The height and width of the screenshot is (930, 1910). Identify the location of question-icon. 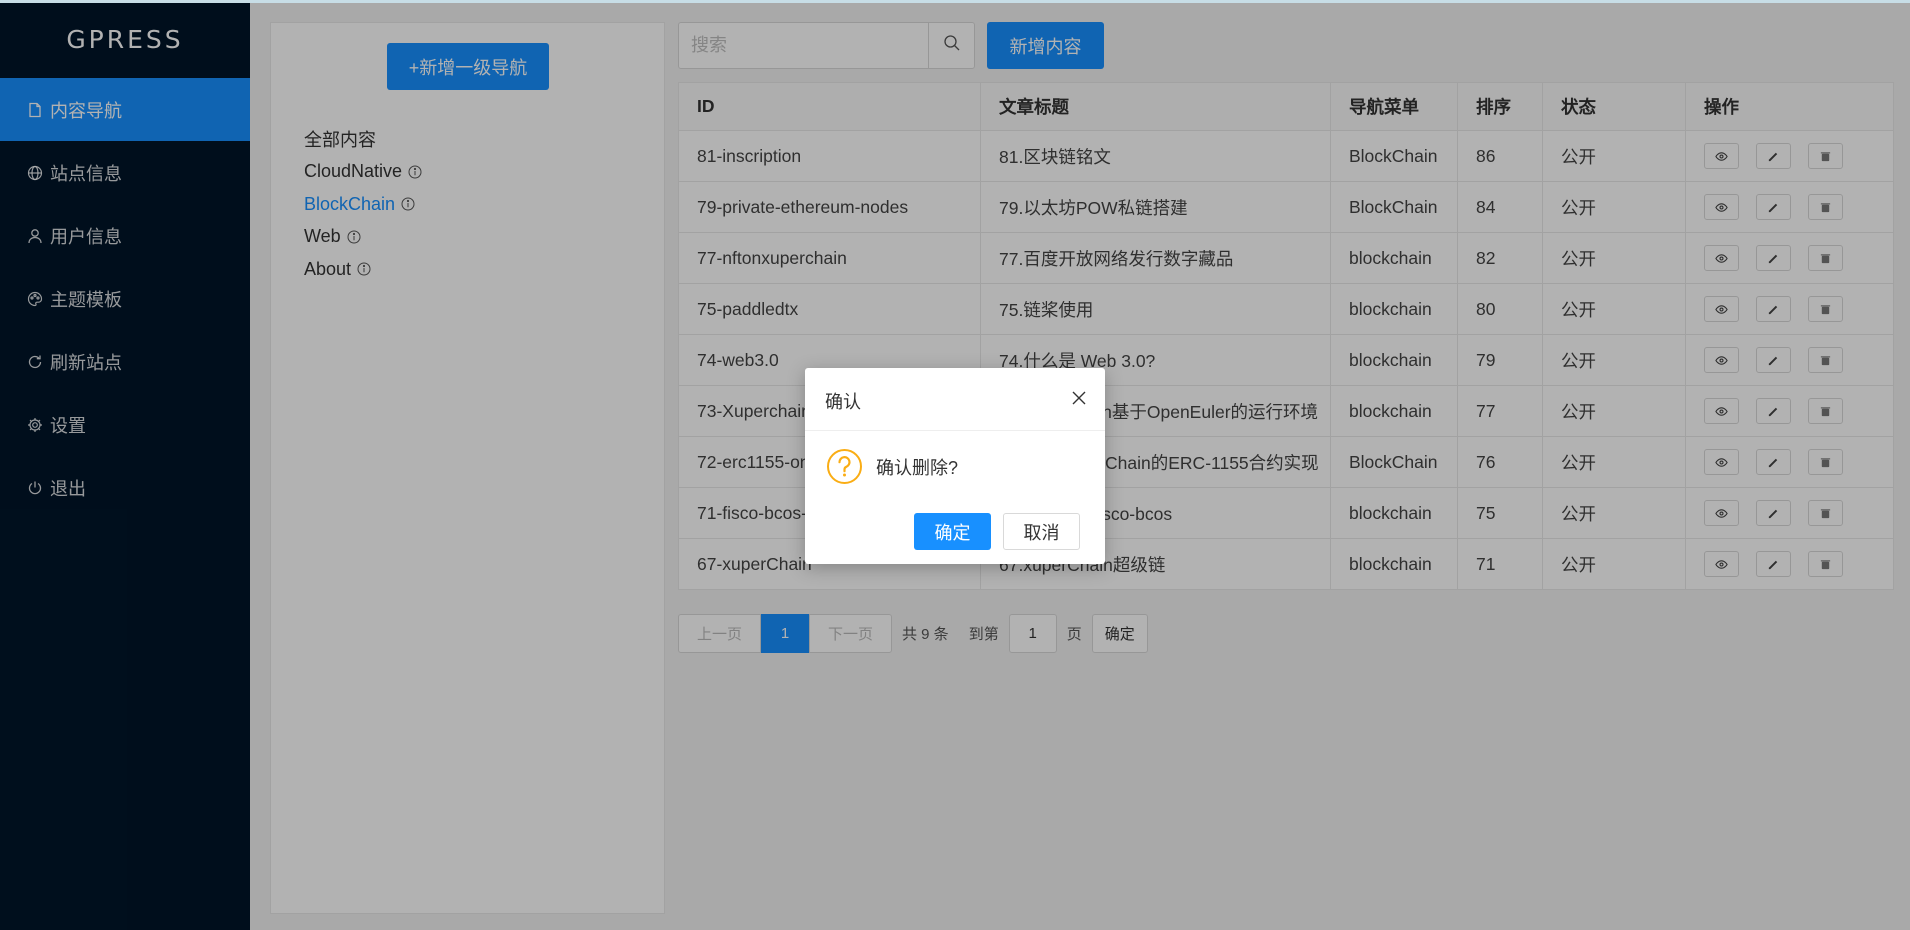
(844, 466).